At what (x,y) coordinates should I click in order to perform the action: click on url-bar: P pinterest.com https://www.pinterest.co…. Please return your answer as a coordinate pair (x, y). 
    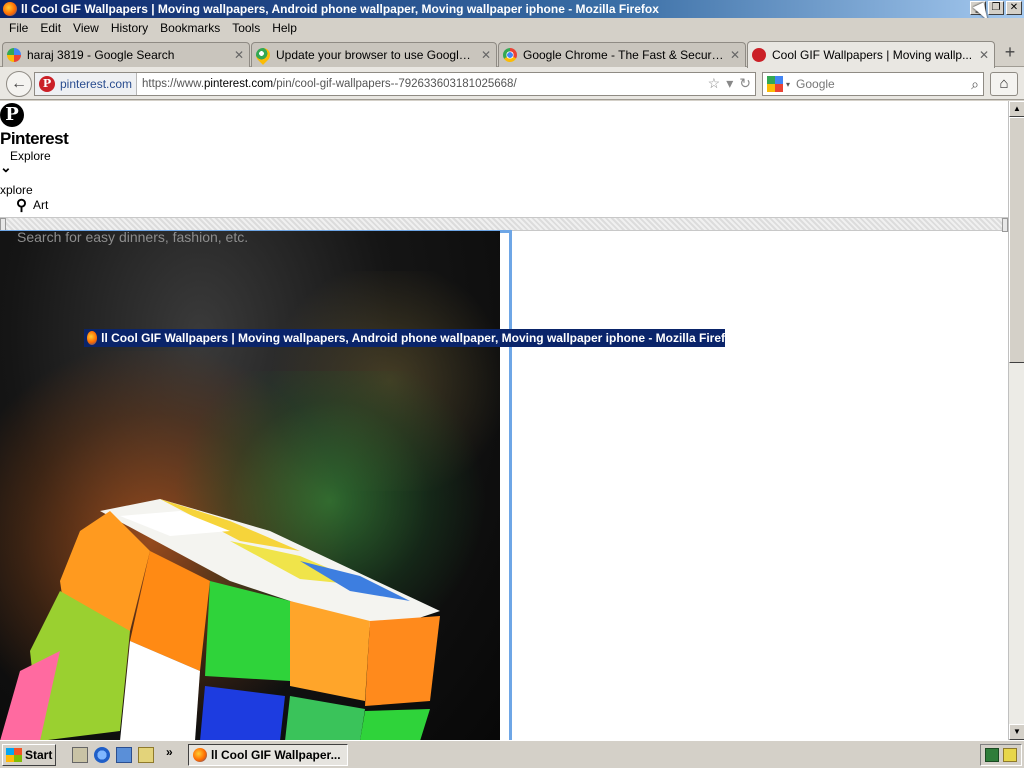
    Looking at the image, I should click on (395, 84).